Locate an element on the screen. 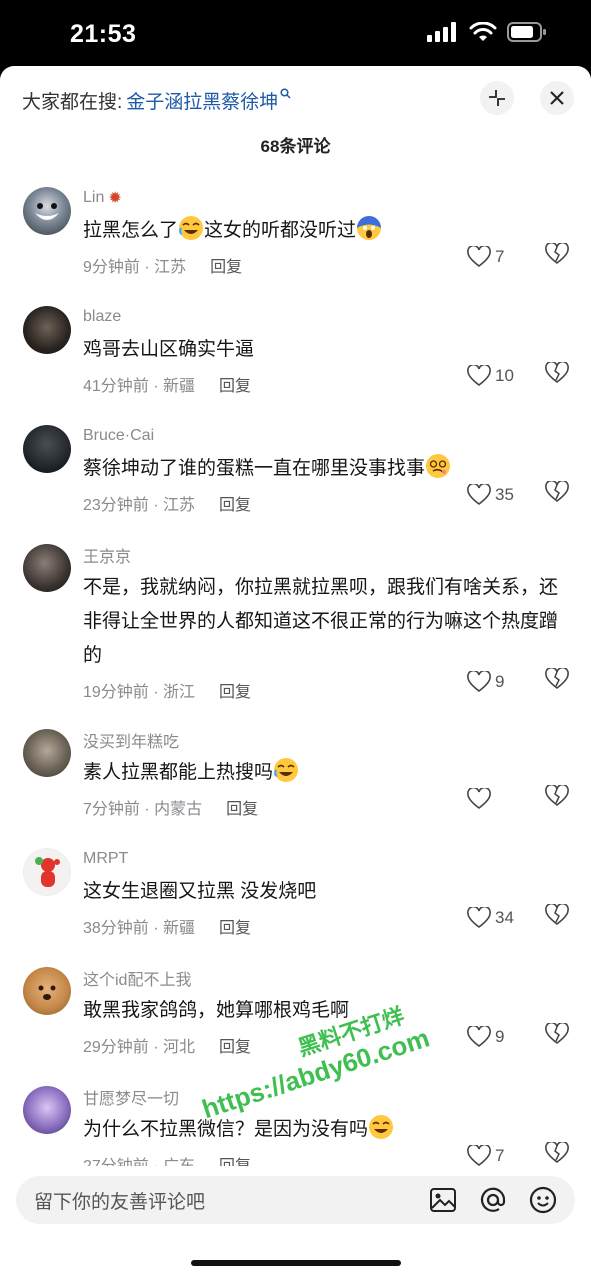 This screenshot has width=591, height=1280. comment-actions: 34 is located at coordinates (518, 916).